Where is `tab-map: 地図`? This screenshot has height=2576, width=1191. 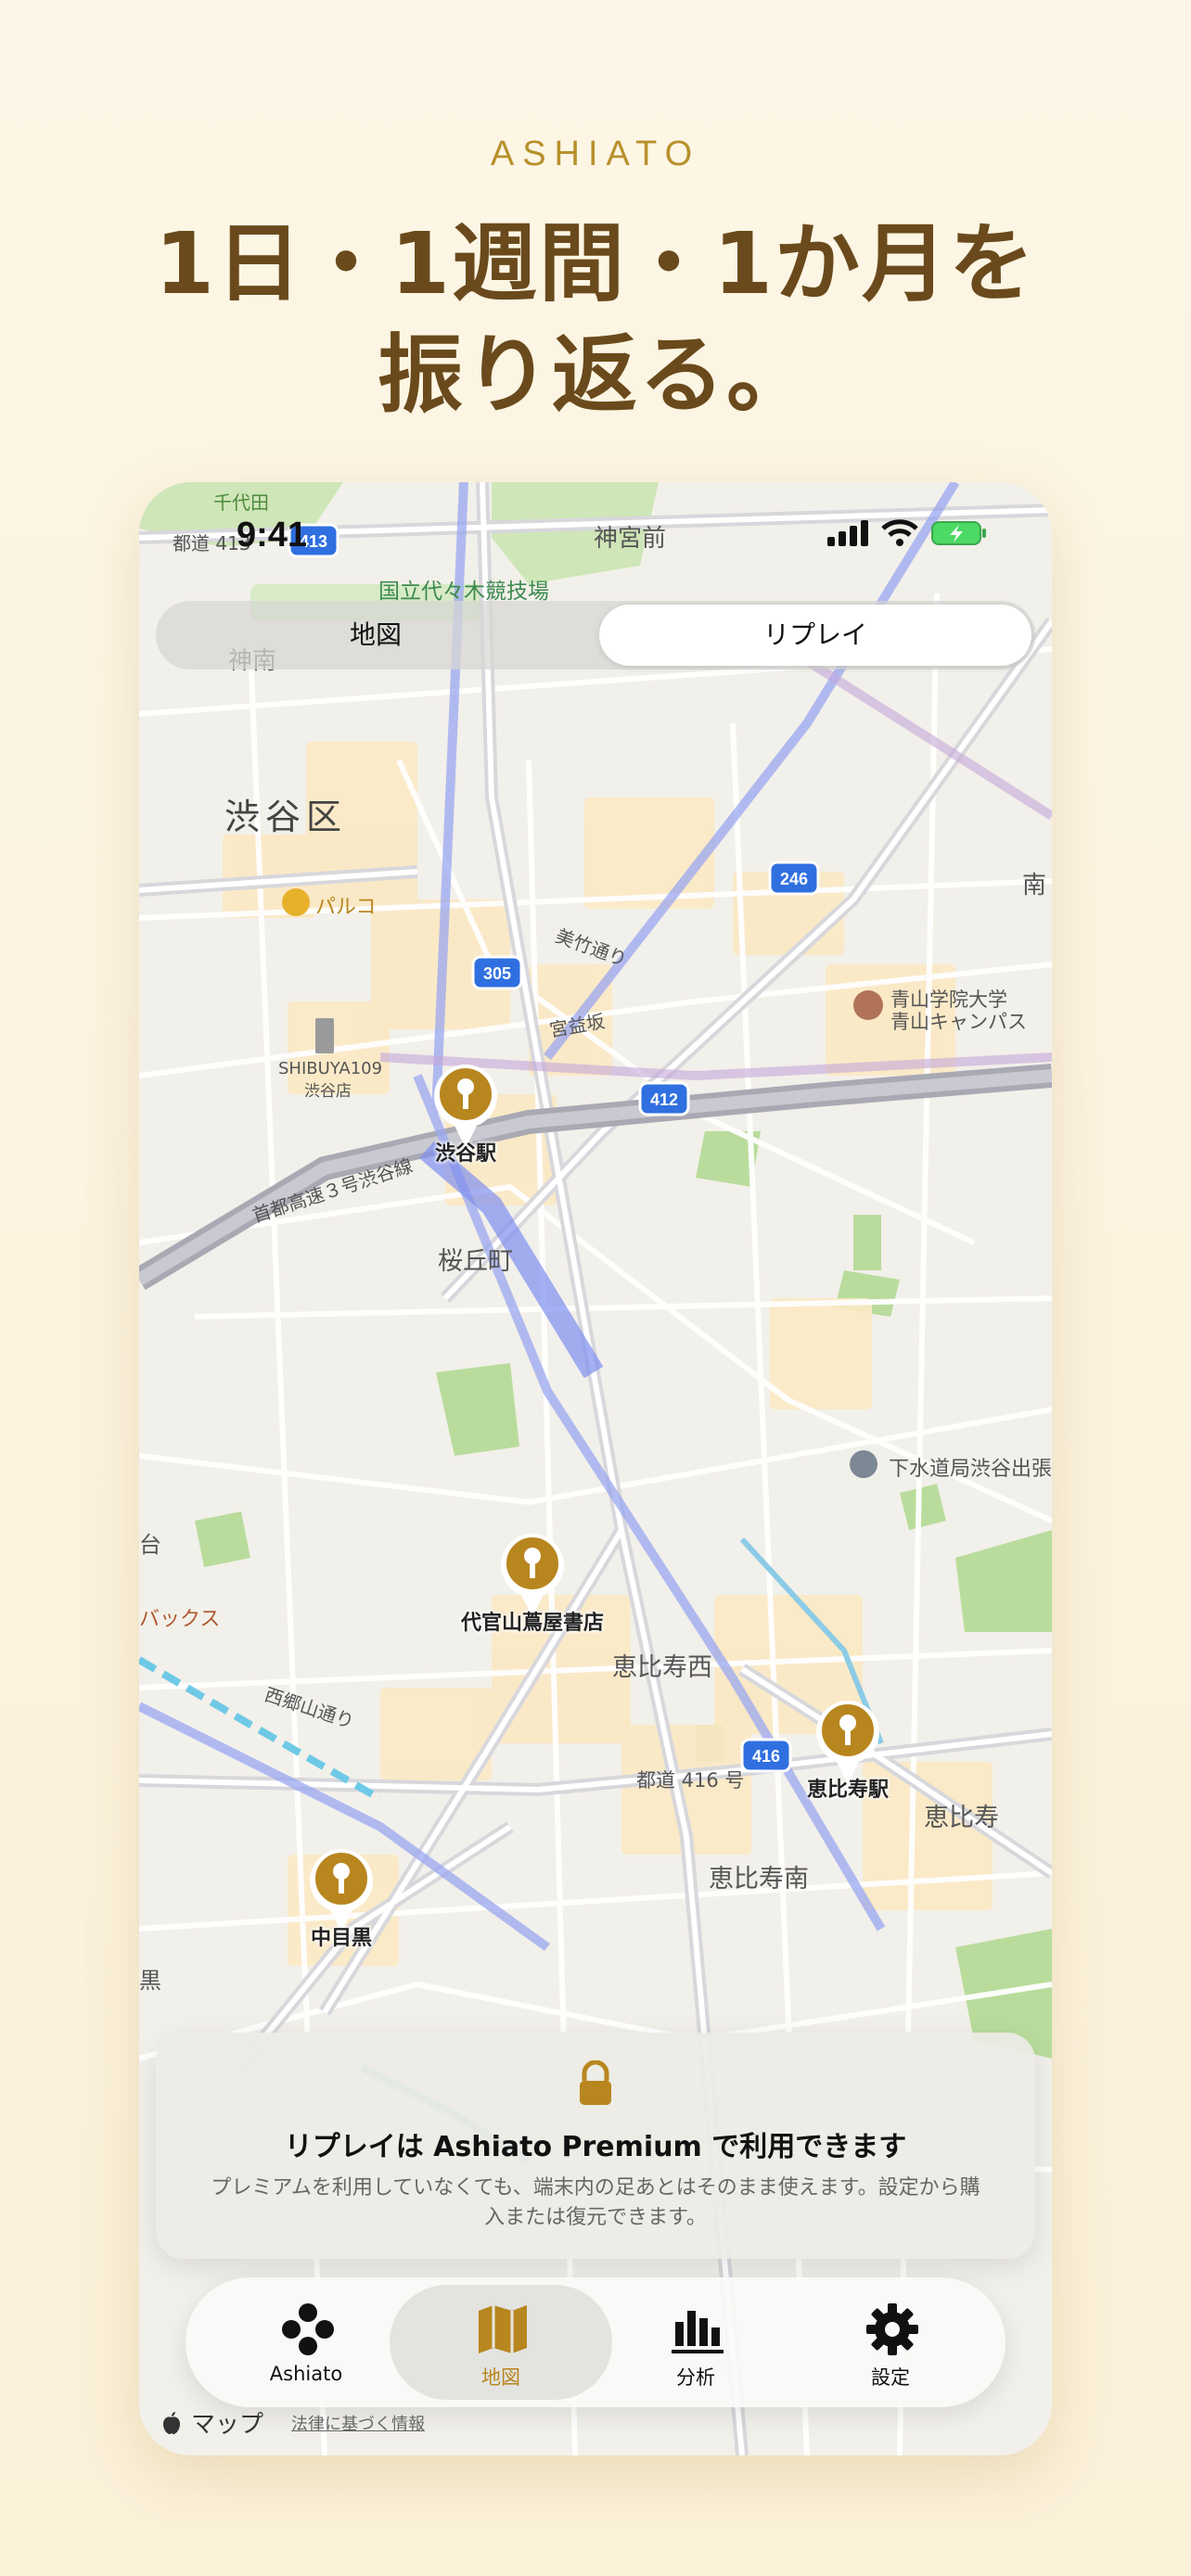 tab-map: 地図 is located at coordinates (501, 2342).